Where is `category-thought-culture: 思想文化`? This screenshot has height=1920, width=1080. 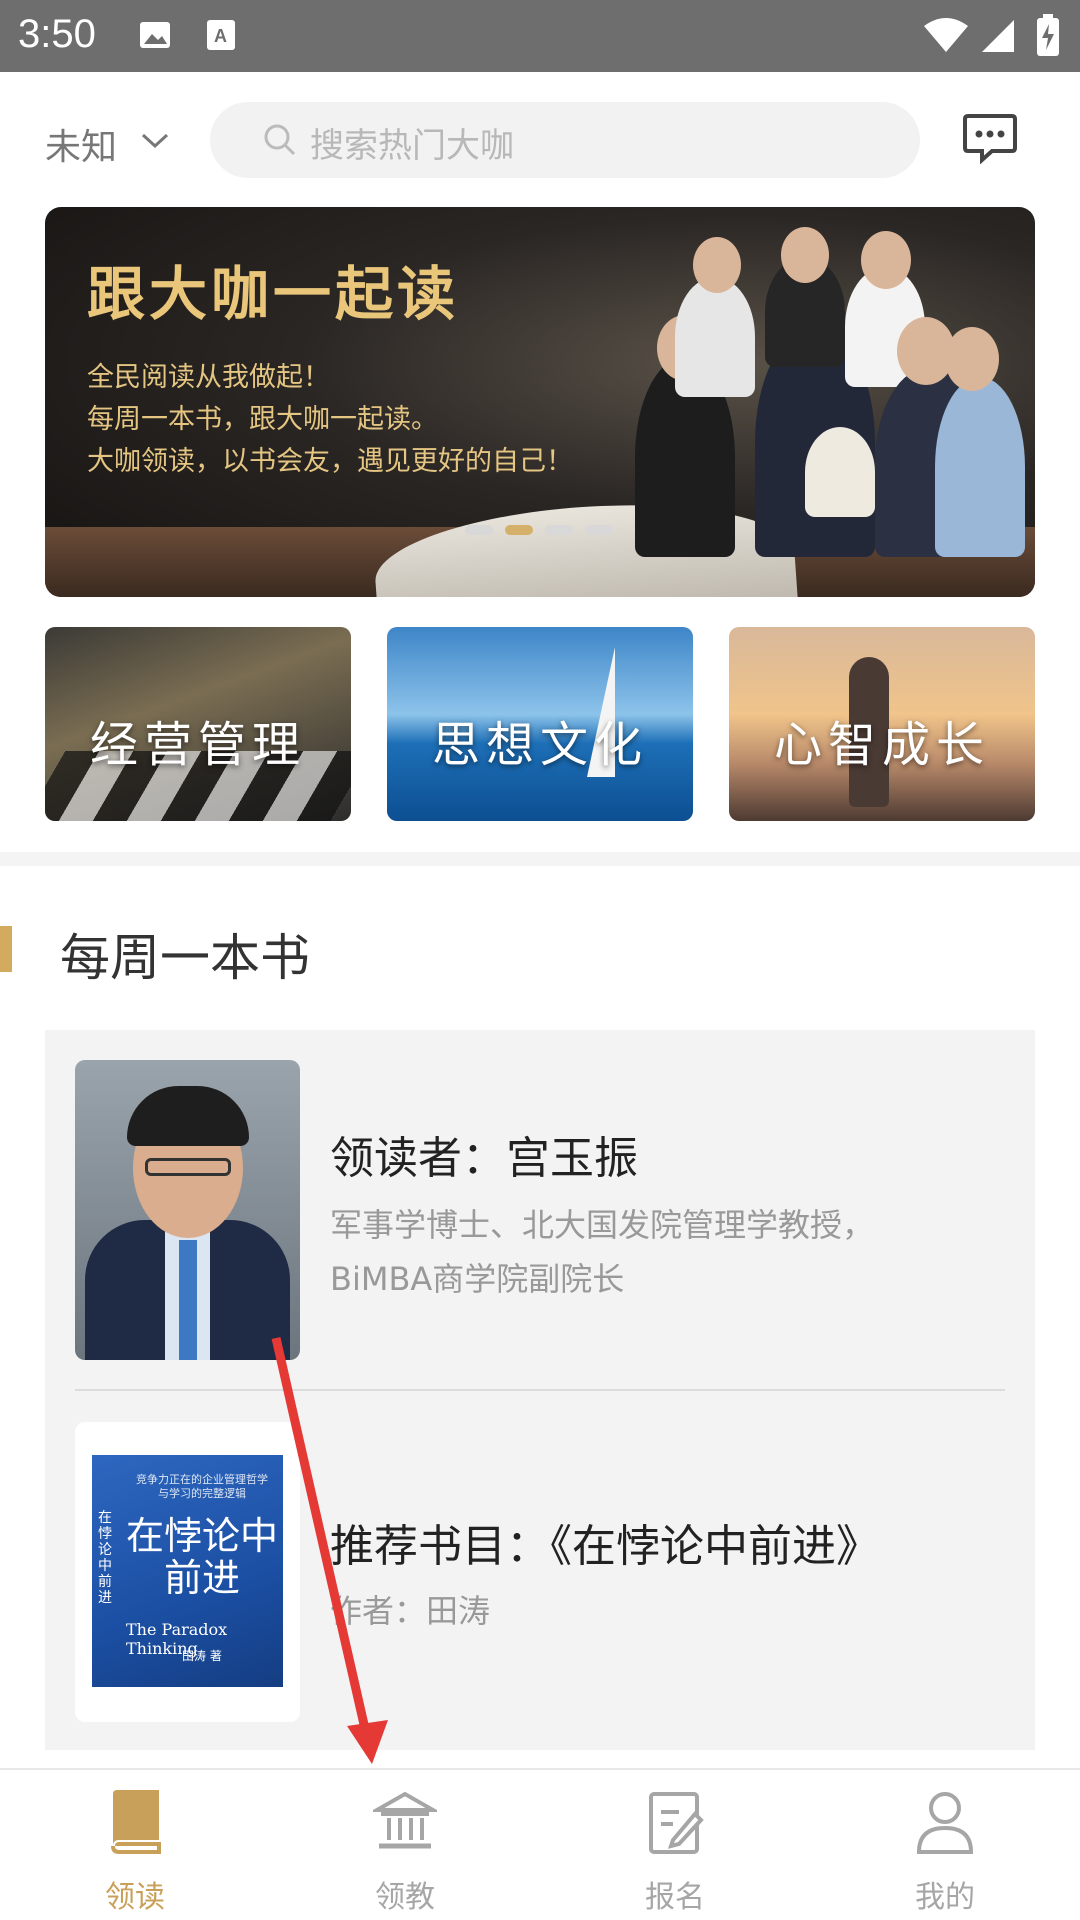
category-thought-culture: 思想文化 is located at coordinates (540, 724).